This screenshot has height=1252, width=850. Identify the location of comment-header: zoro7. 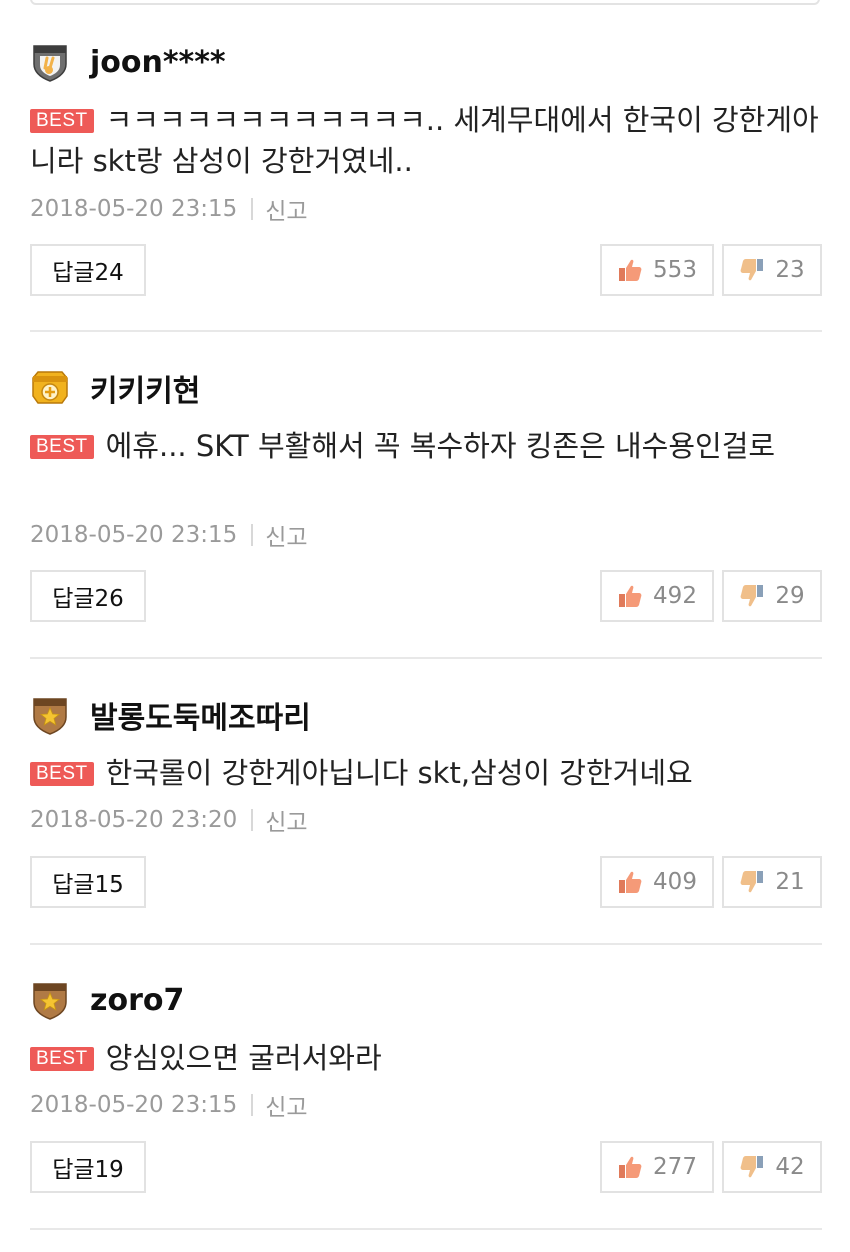
(107, 1000).